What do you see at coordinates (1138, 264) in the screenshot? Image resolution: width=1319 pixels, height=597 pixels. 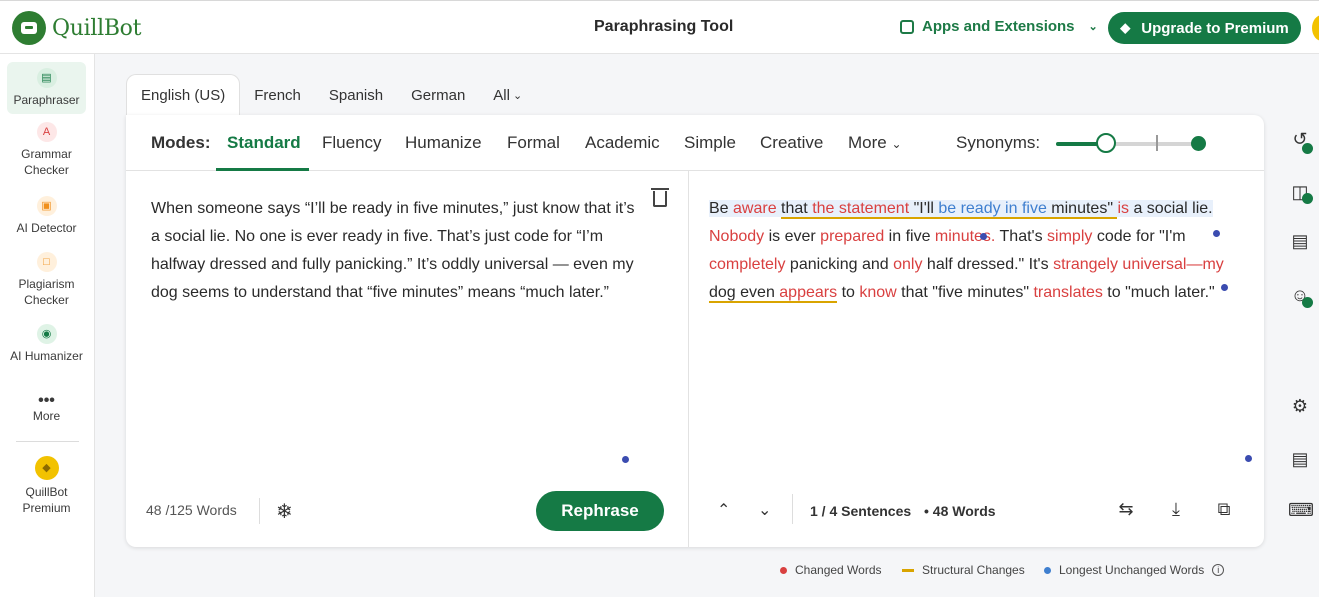 I see `changed-word: strangely universal—my` at bounding box center [1138, 264].